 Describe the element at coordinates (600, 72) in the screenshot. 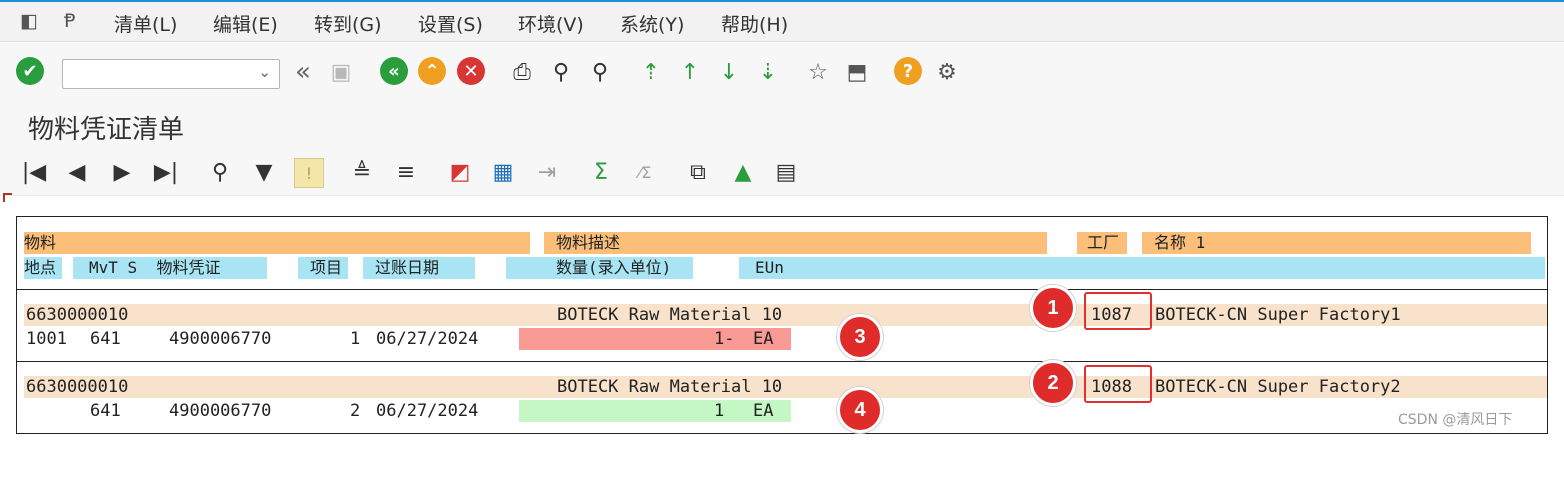

I see `find-next-icon: ⚲` at that location.